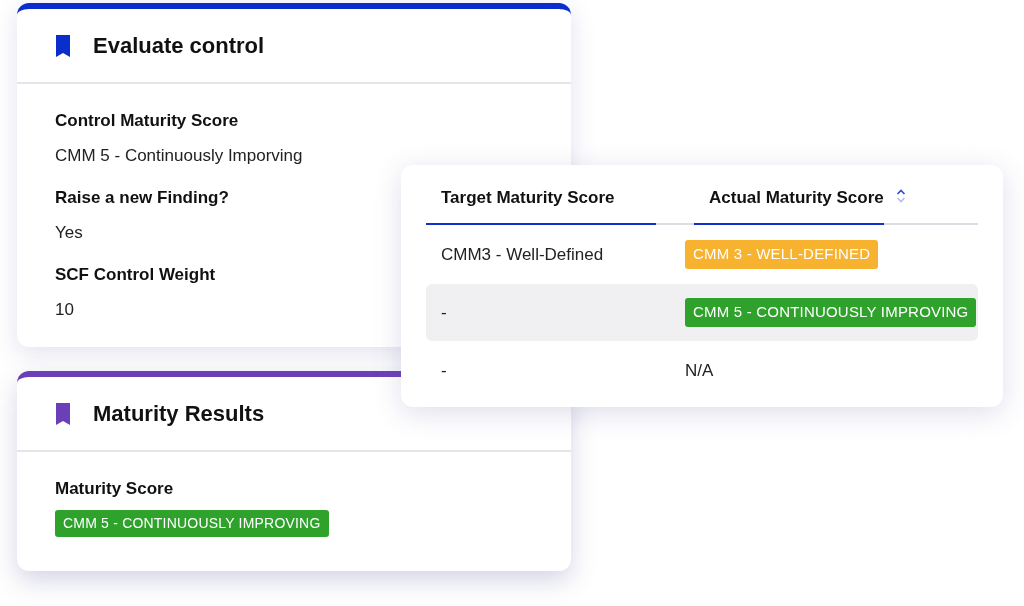 This screenshot has width=1024, height=606. What do you see at coordinates (179, 46) in the screenshot?
I see `card-title: Evaluate control` at bounding box center [179, 46].